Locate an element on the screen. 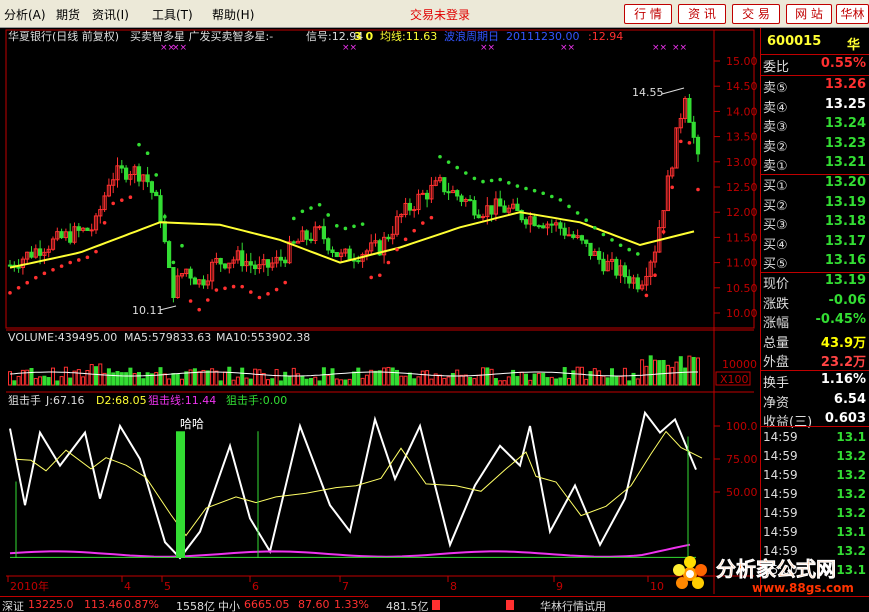  ratio-row: 委比 0.55% is located at coordinates (815, 65).